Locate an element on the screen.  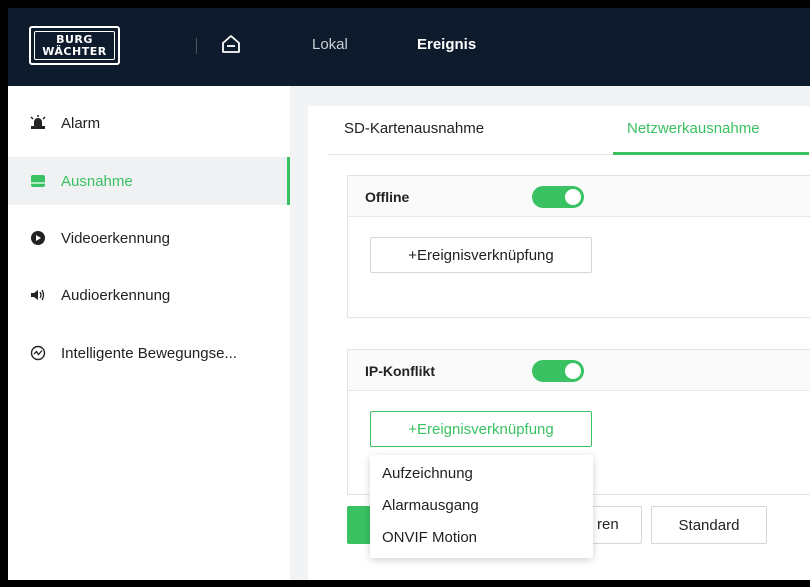
dropdown-item-aufzeichnung: Aufzeichnung is located at coordinates (427, 473).